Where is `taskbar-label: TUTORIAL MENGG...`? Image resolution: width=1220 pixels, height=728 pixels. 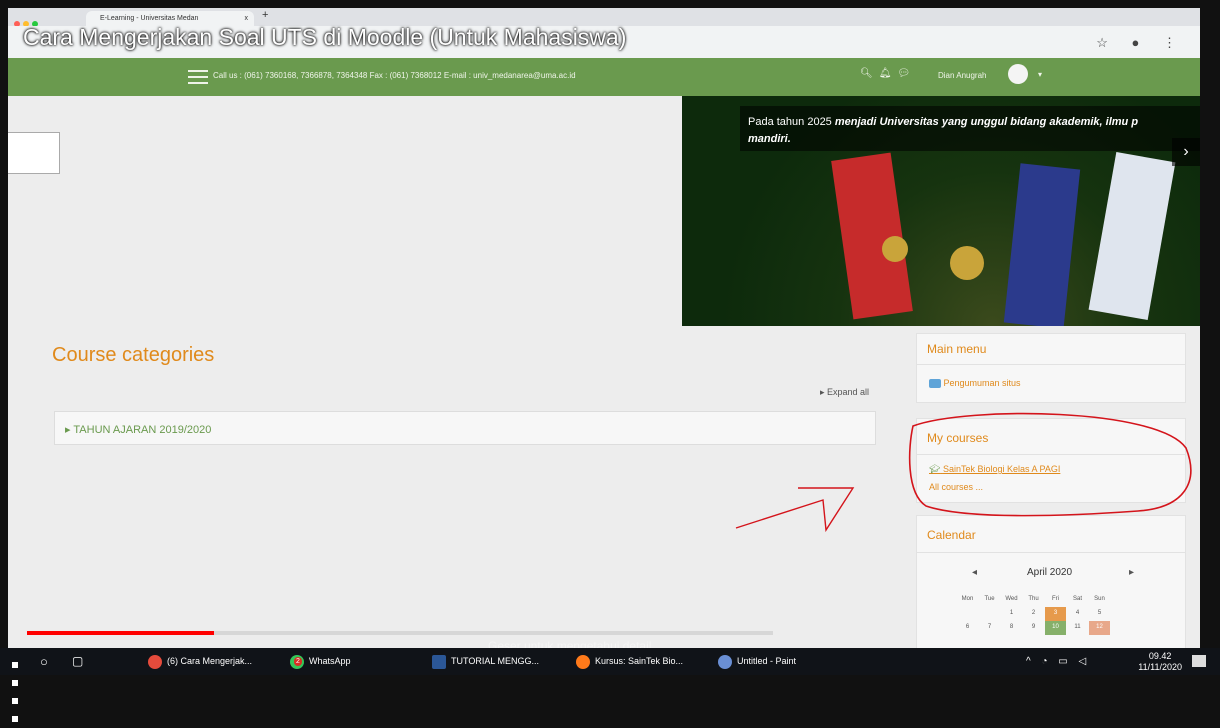 taskbar-label: TUTORIAL MENGG... is located at coordinates (495, 661).